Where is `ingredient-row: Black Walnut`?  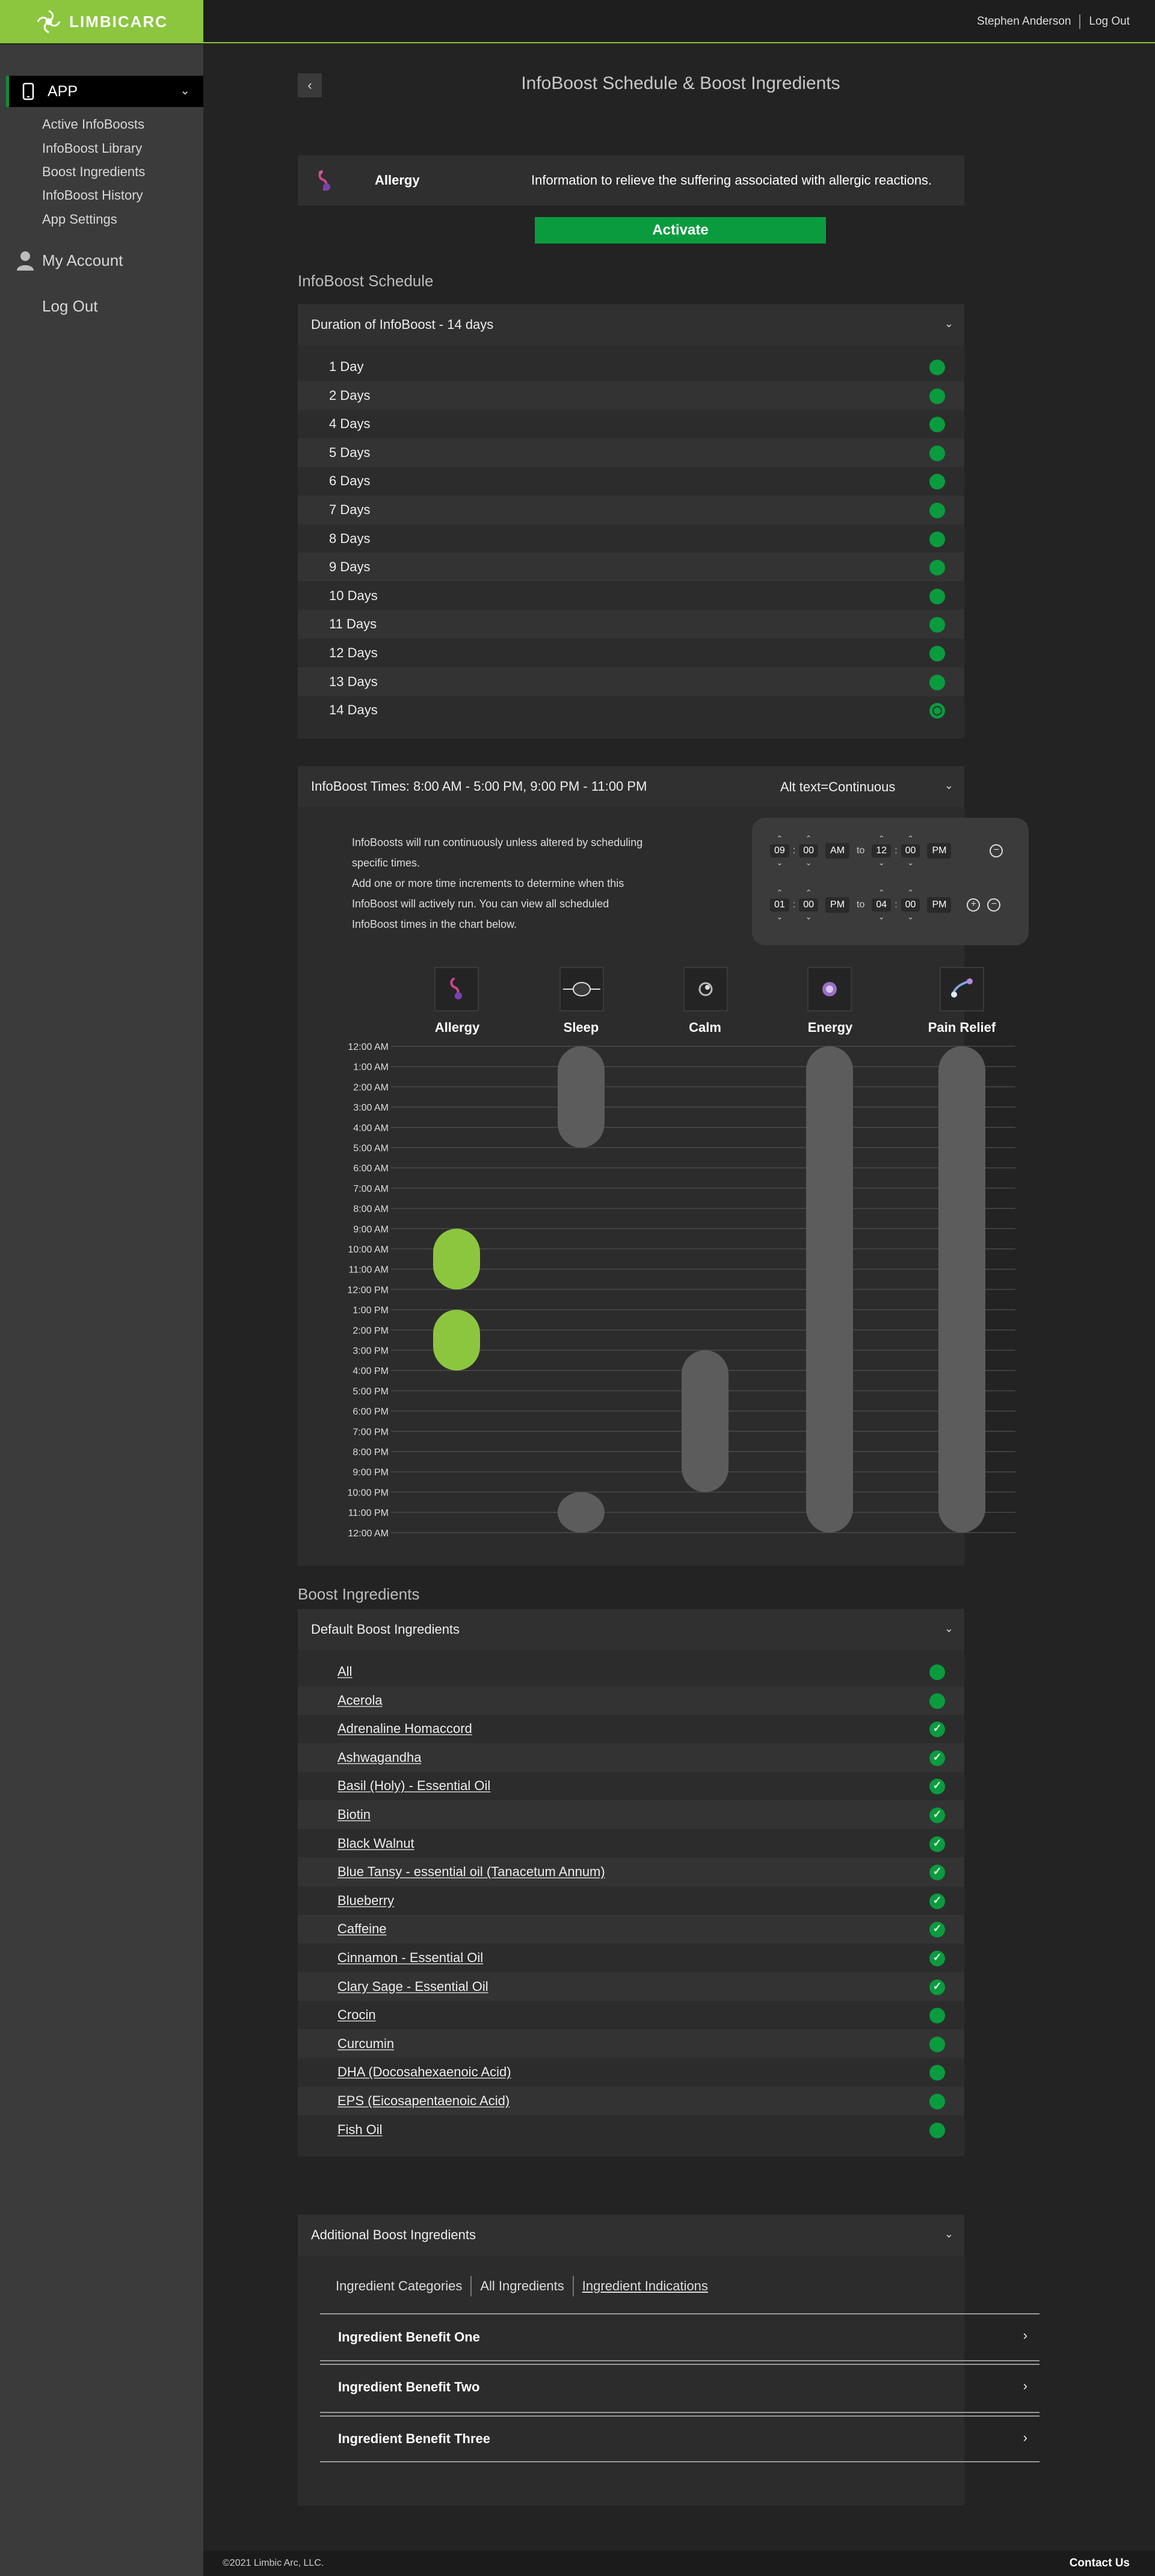 ingredient-row: Black Walnut is located at coordinates (631, 1843).